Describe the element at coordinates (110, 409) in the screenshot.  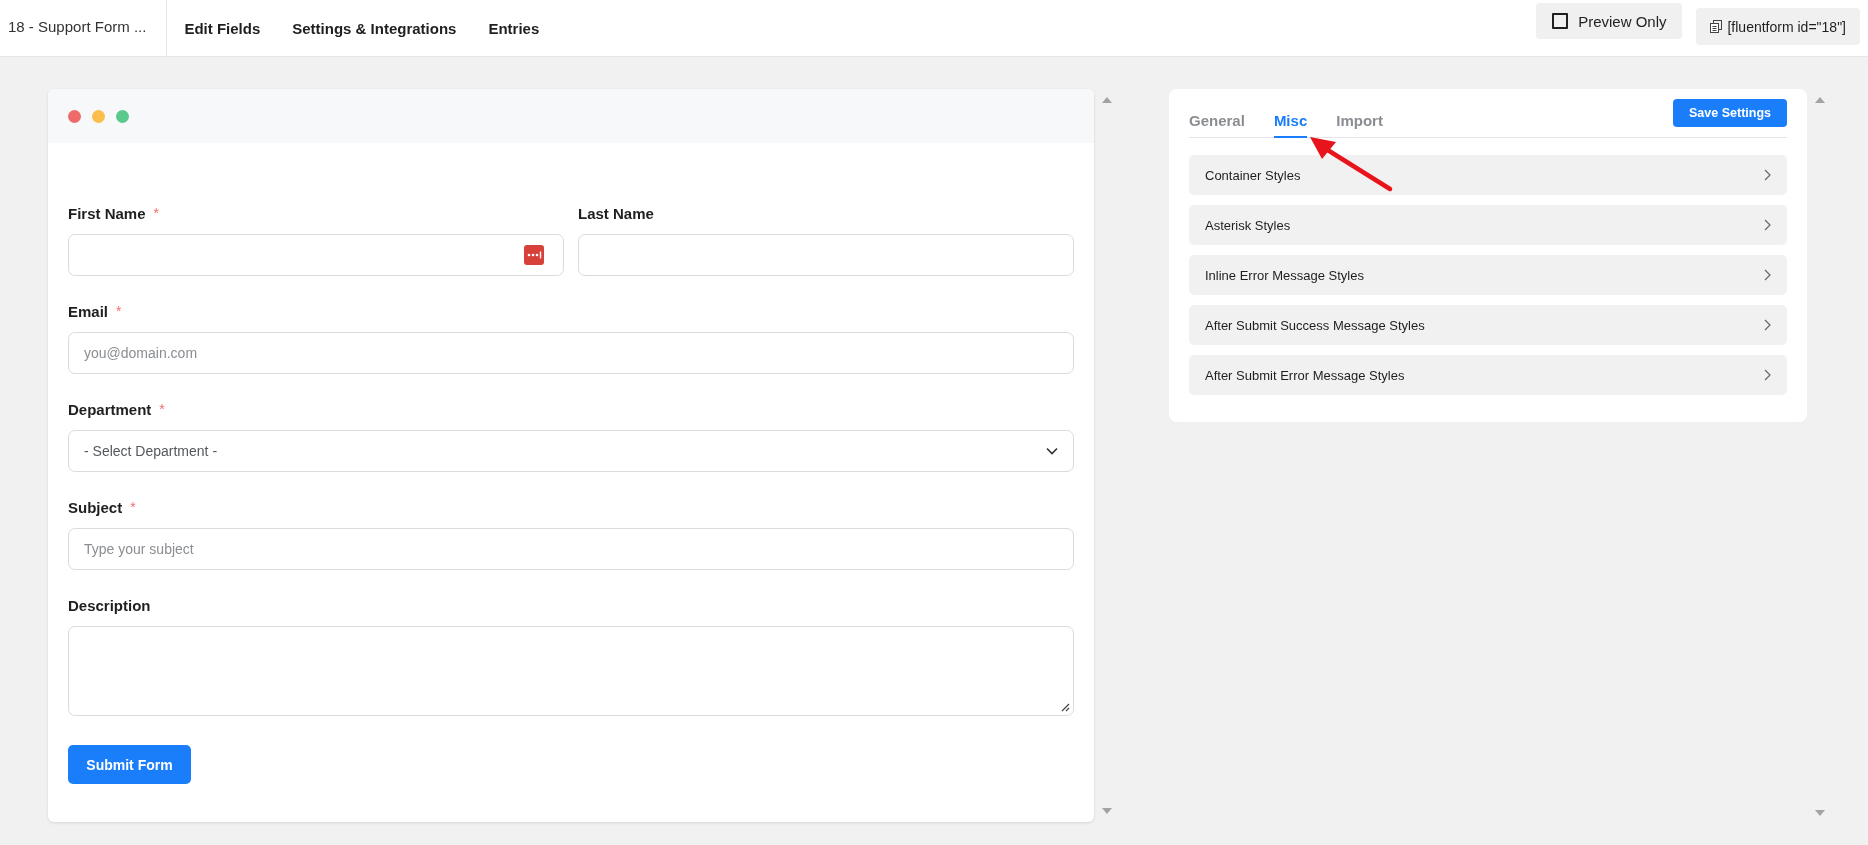
I see `field-label: Department` at that location.